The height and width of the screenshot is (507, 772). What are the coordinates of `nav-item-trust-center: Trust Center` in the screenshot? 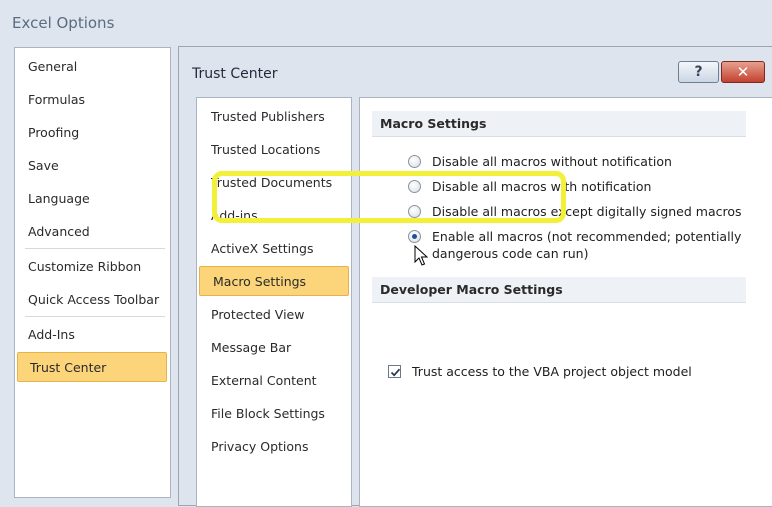 It's located at (92, 367).